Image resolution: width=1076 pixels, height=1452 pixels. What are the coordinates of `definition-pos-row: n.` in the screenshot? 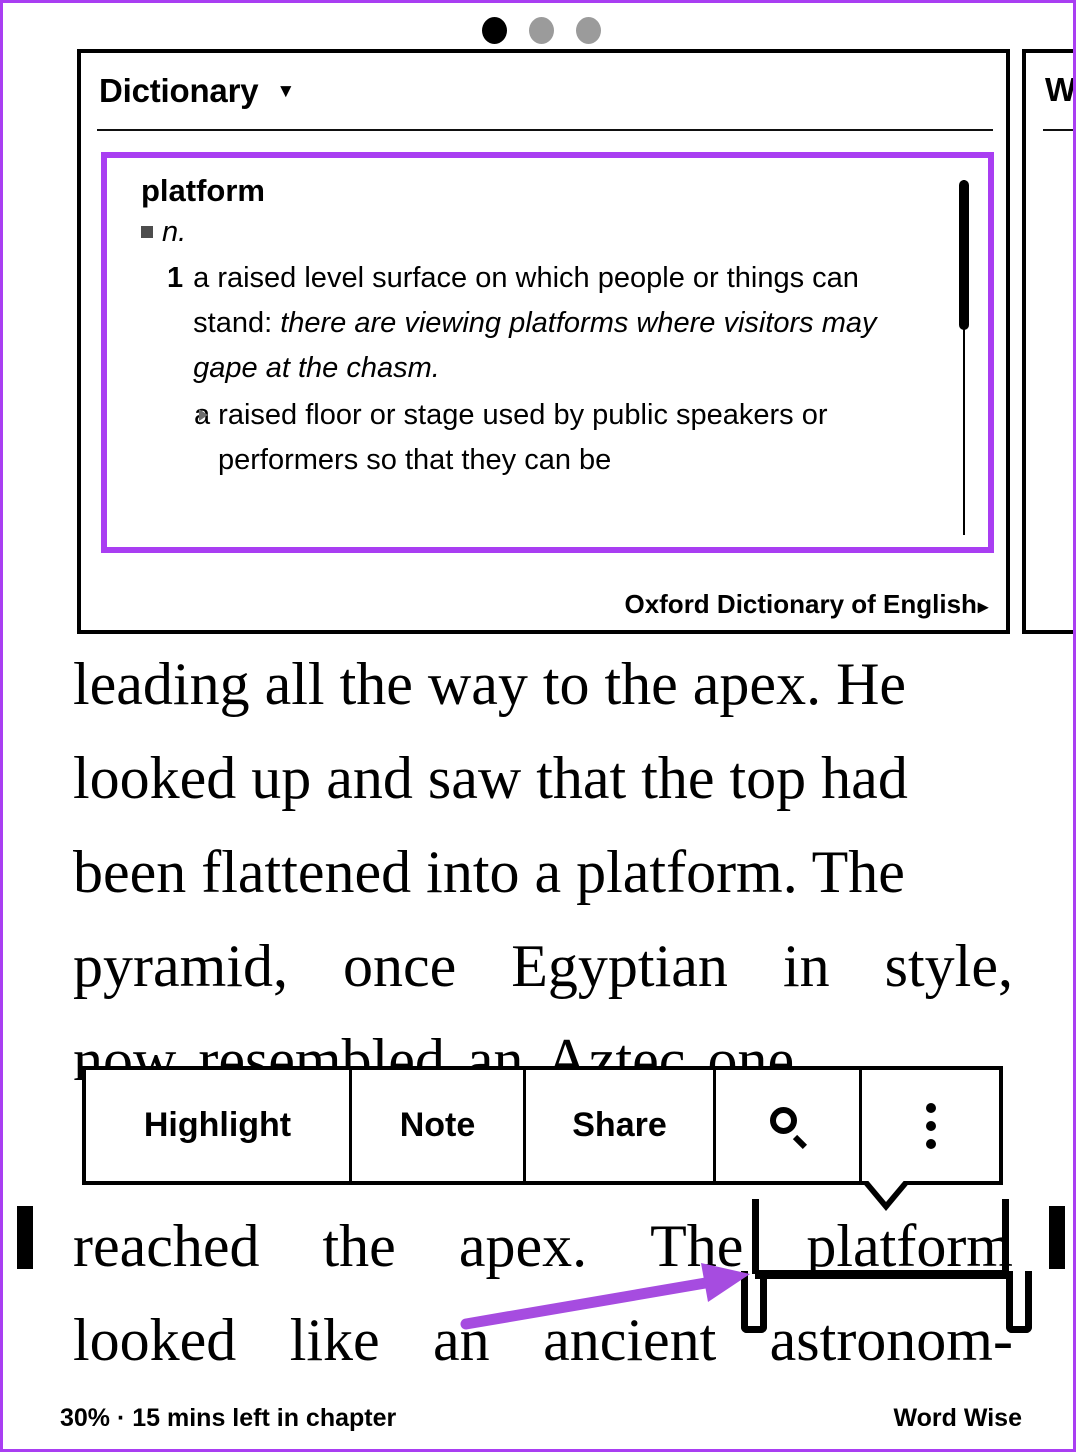 It's located at (536, 232).